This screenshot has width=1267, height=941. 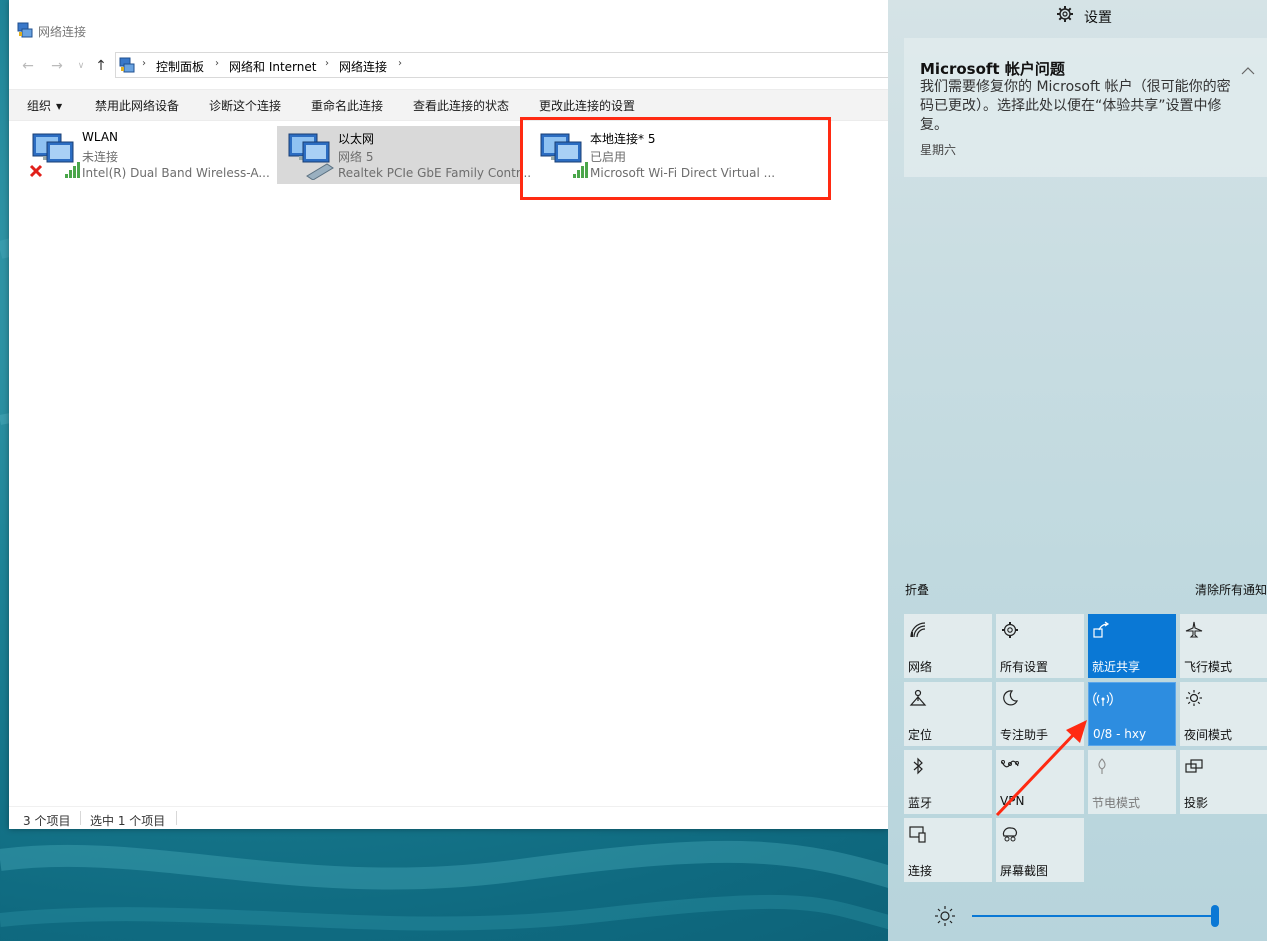 What do you see at coordinates (1194, 698) in the screenshot?
I see `sun-icon` at bounding box center [1194, 698].